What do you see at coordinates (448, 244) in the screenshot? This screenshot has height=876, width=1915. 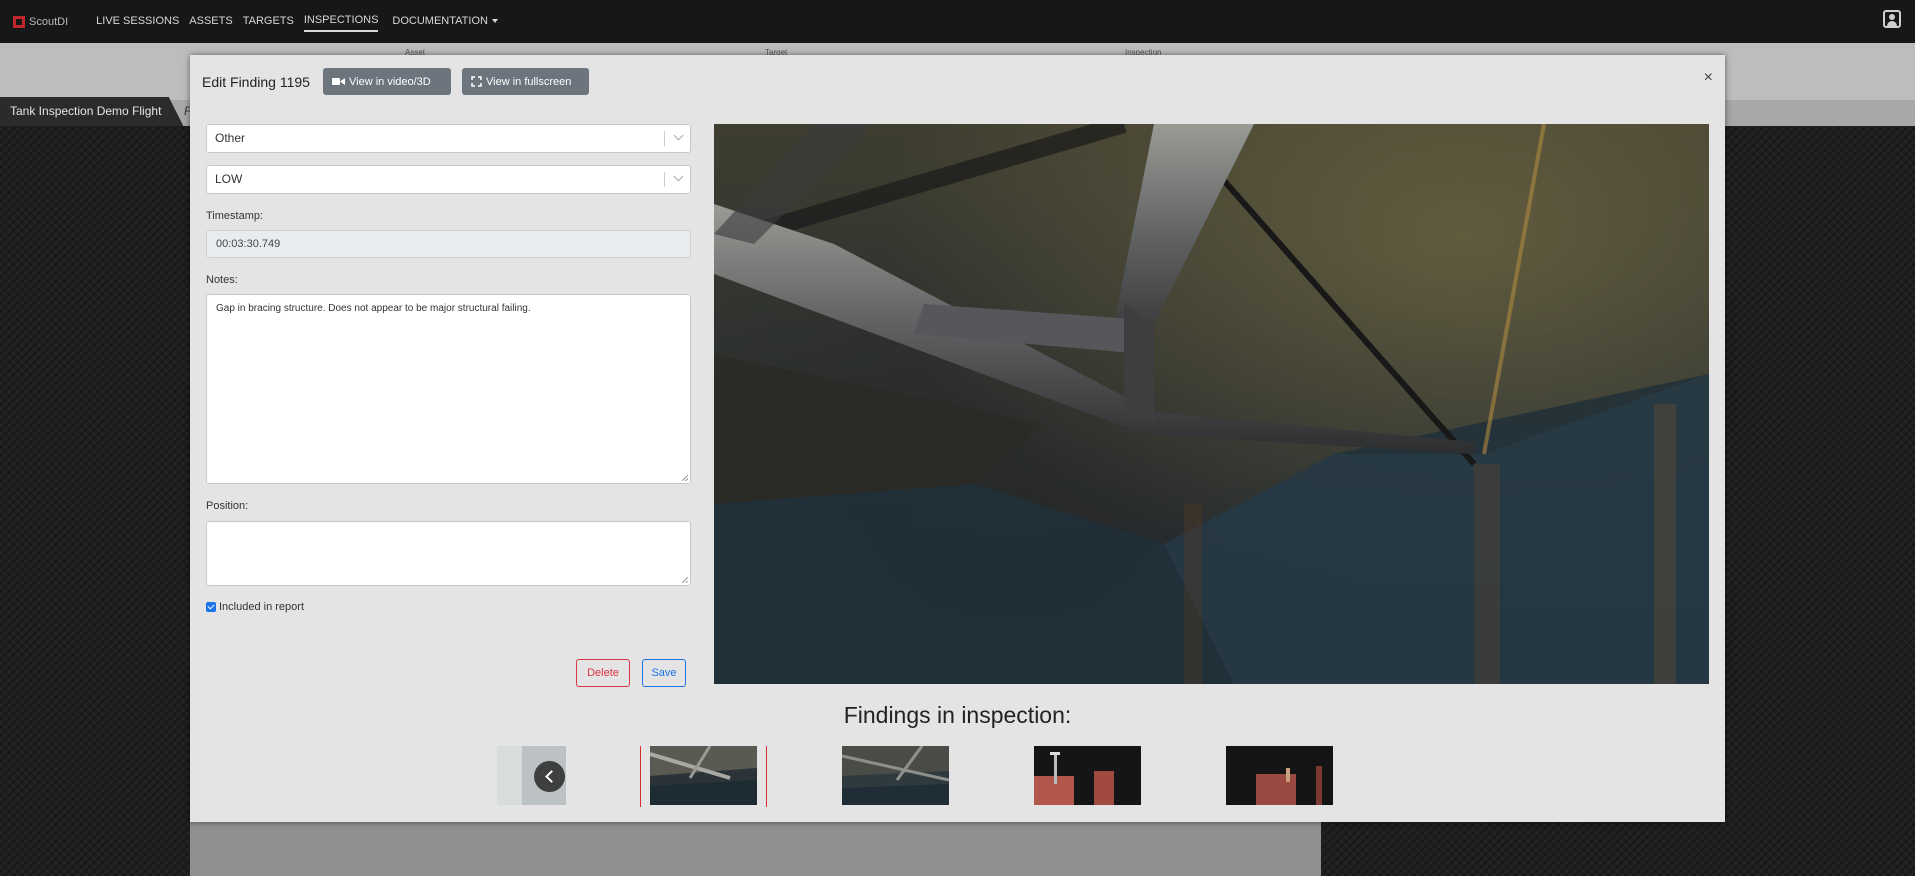 I see `timestamp-field: 00:03:30.749` at bounding box center [448, 244].